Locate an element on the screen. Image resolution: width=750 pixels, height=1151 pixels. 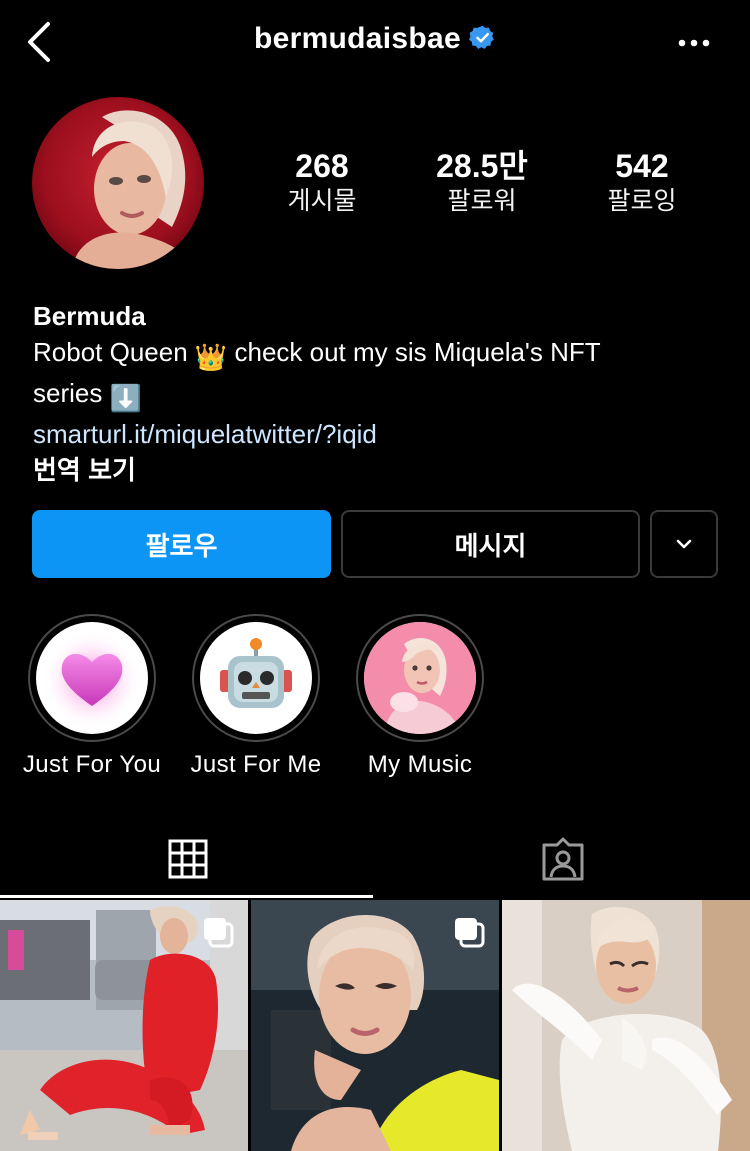
tagged-person-icon is located at coordinates (562, 859).